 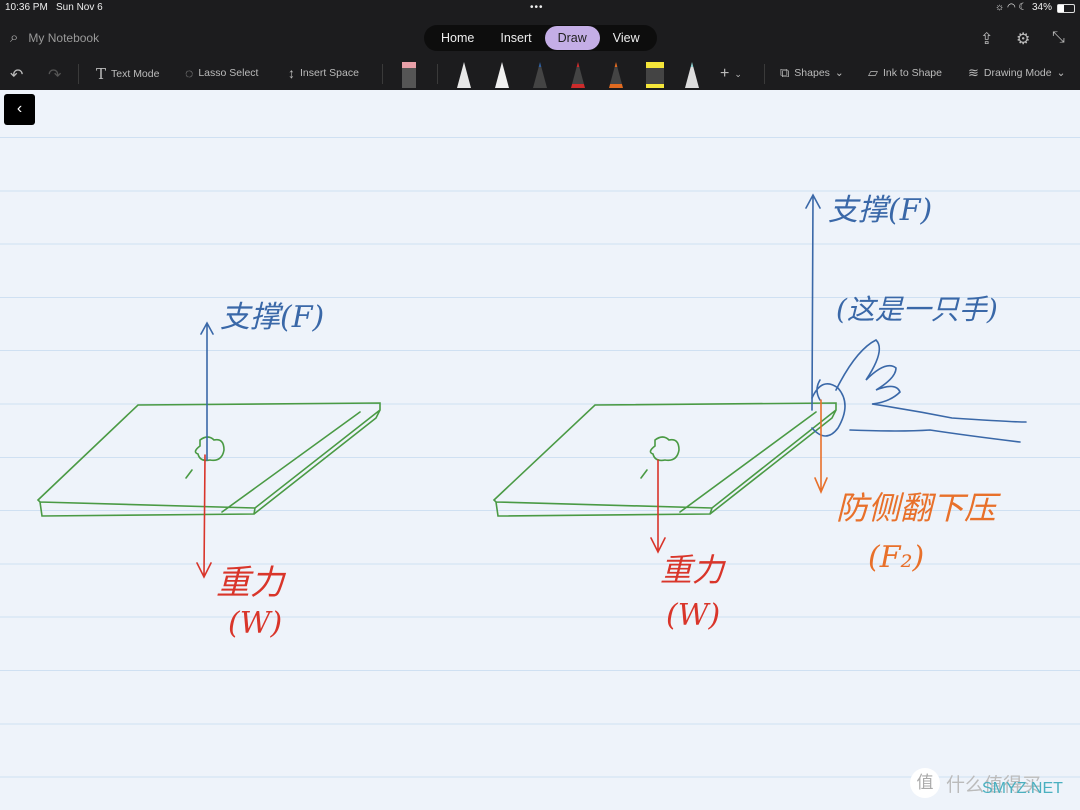 What do you see at coordinates (693, 615) in the screenshot?
I see `right-gravity-symbol: (W)` at bounding box center [693, 615].